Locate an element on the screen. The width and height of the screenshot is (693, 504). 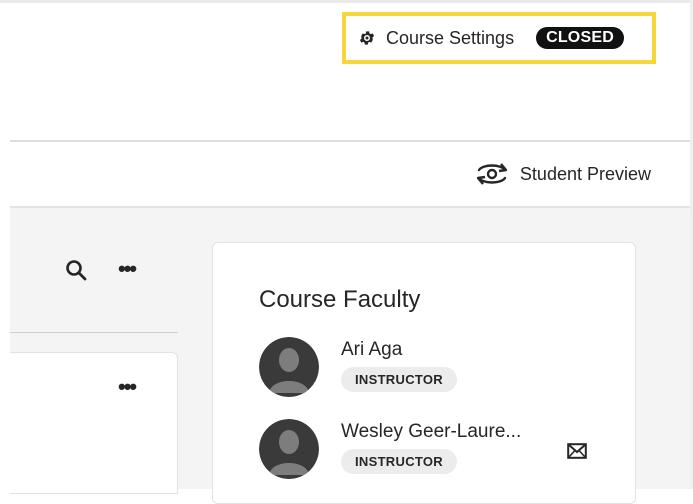
course-settings-button: Course Settings CLOSED is located at coordinates (499, 38).